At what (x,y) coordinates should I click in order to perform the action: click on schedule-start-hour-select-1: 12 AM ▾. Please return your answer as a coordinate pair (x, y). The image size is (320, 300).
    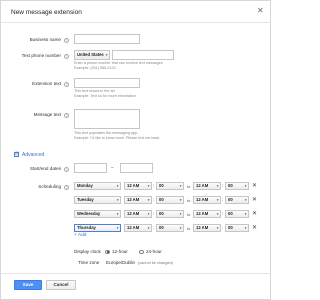
    Looking at the image, I should click on (138, 186).